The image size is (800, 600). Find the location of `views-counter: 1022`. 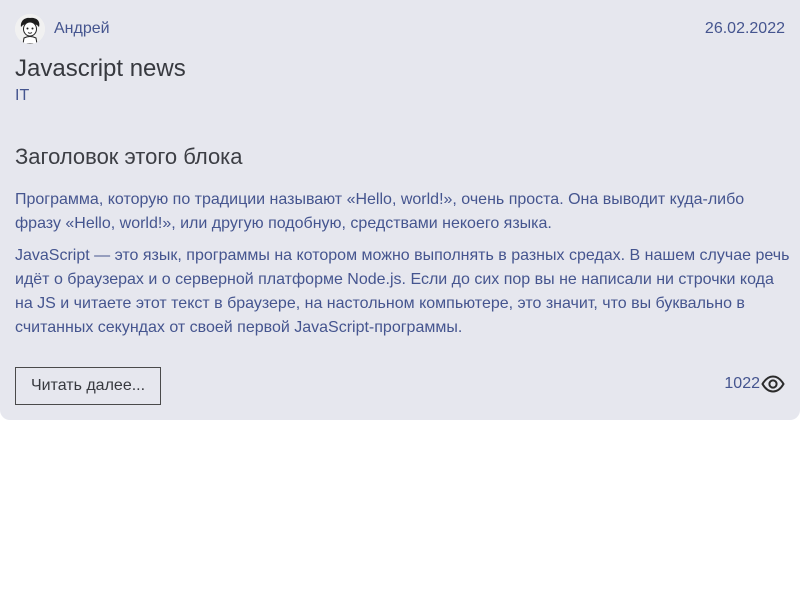

views-counter: 1022 is located at coordinates (754, 384).